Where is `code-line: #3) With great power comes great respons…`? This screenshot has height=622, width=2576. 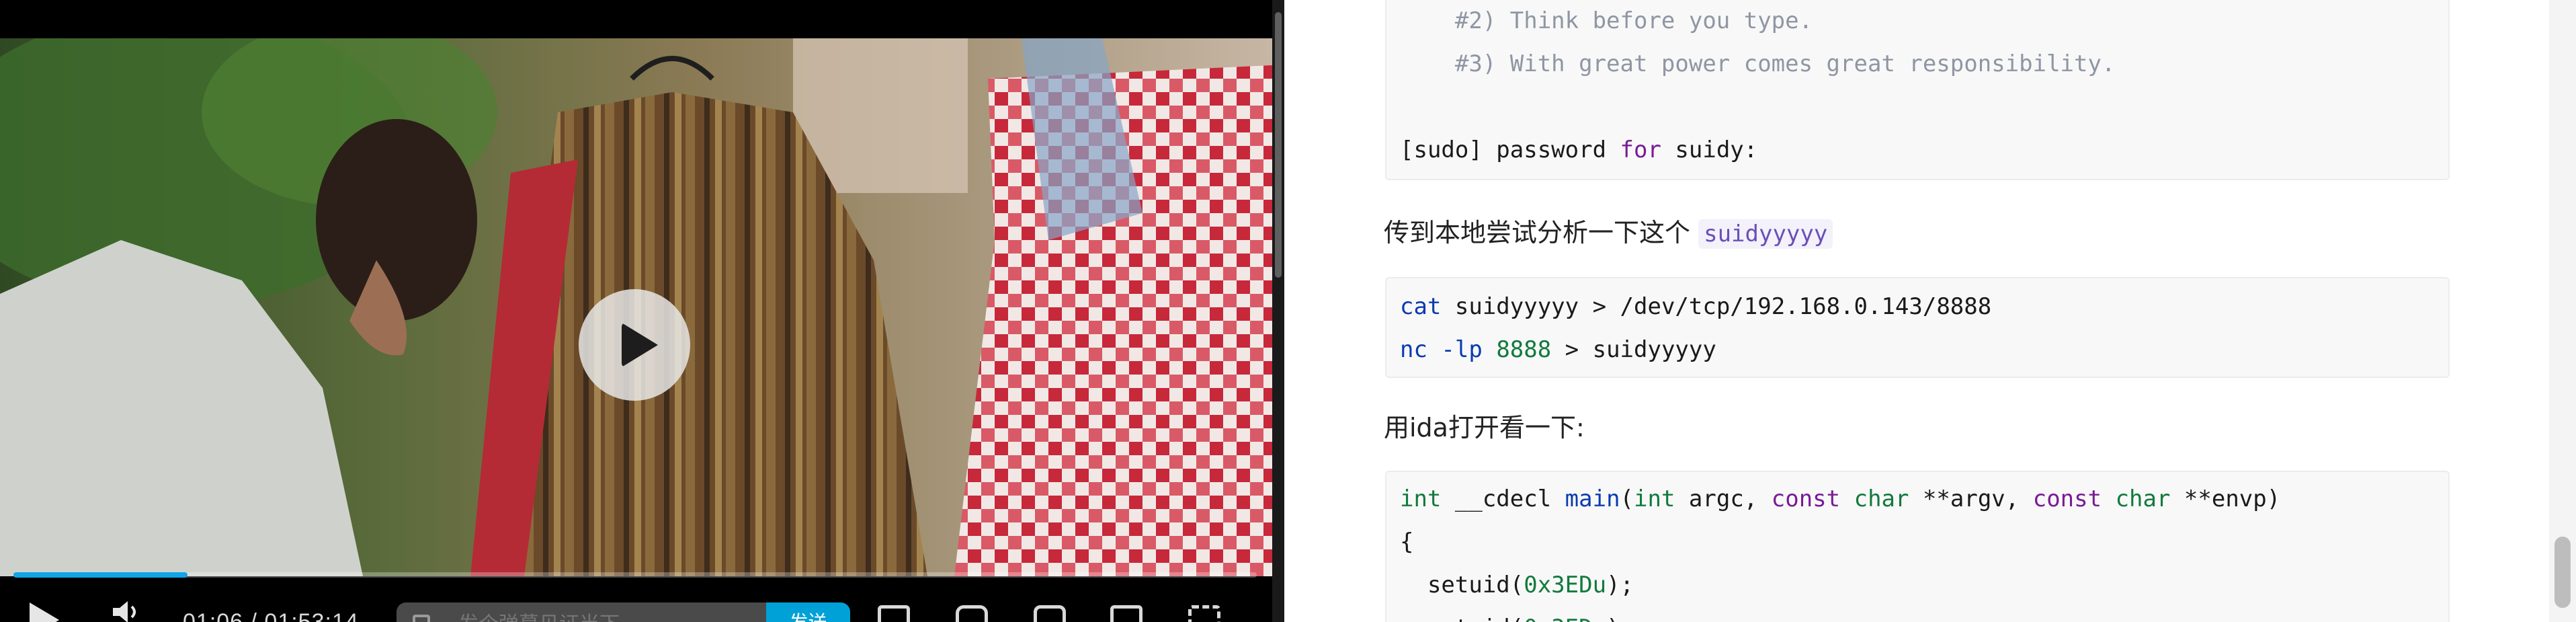
code-line: #3) With great power comes great respons… is located at coordinates (1758, 63).